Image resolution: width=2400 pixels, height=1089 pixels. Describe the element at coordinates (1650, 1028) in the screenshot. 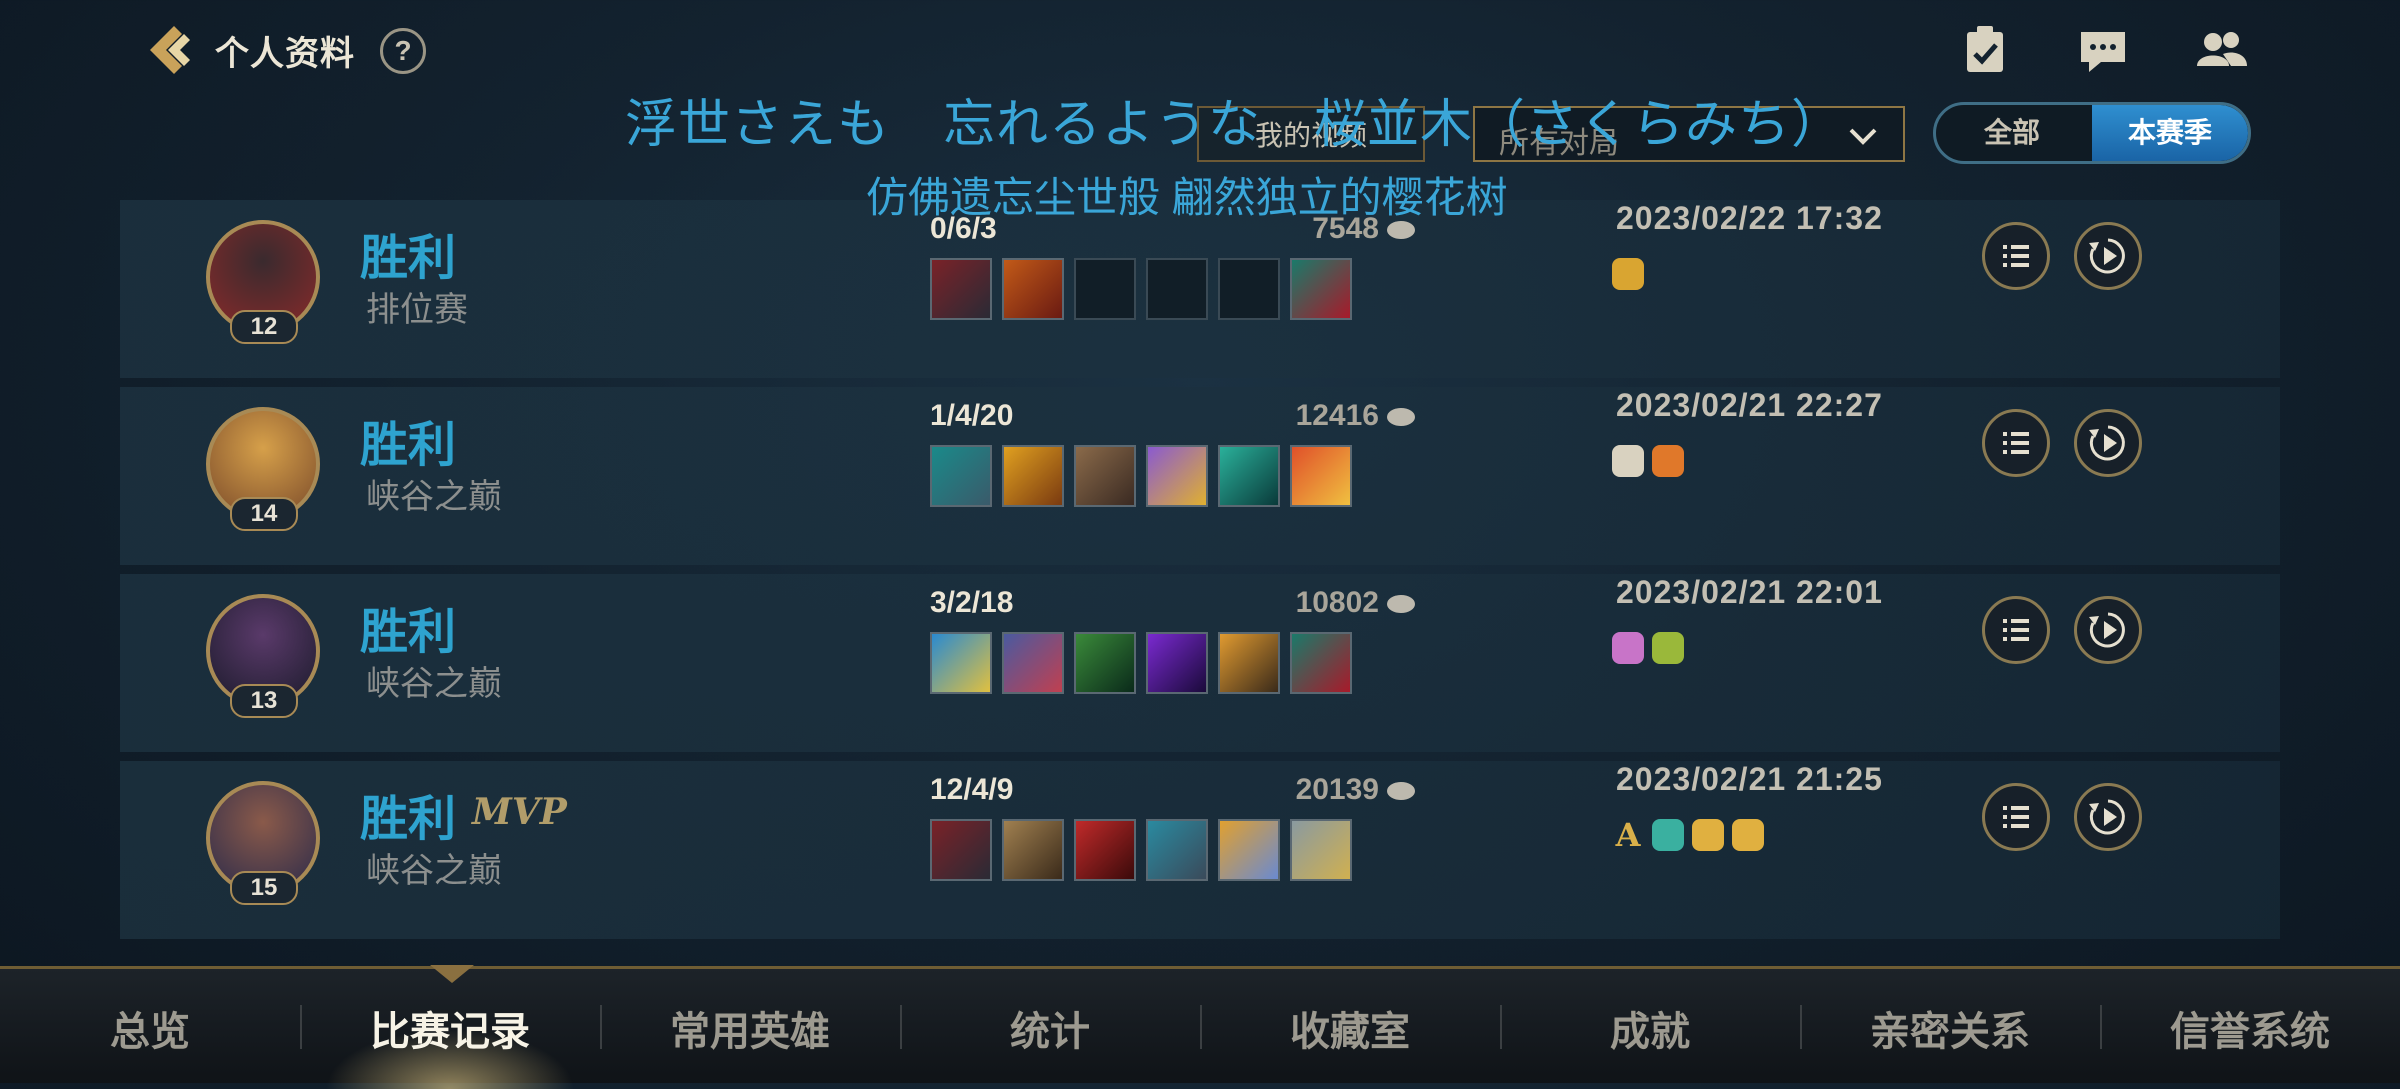

I see `tab-achievements: 成就` at that location.